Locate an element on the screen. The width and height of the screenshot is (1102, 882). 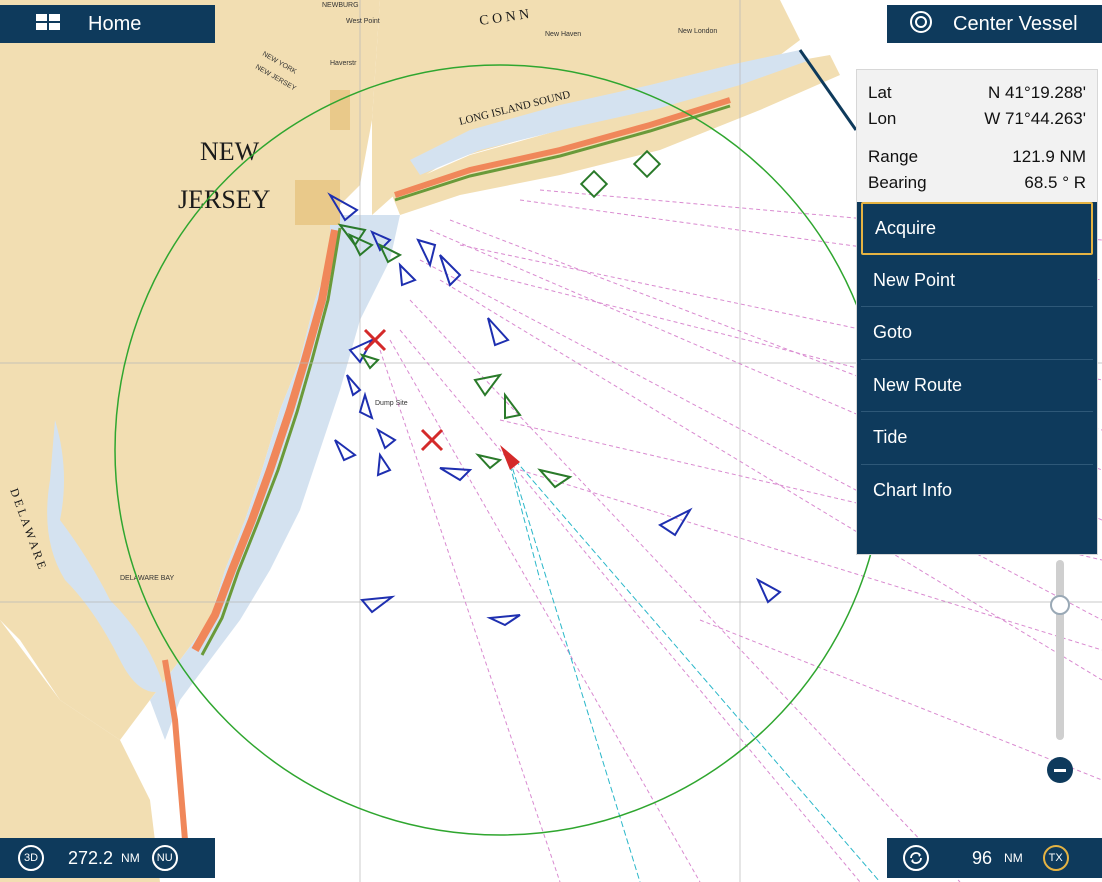
menu-item-goto: Goto is located at coordinates (977, 333).